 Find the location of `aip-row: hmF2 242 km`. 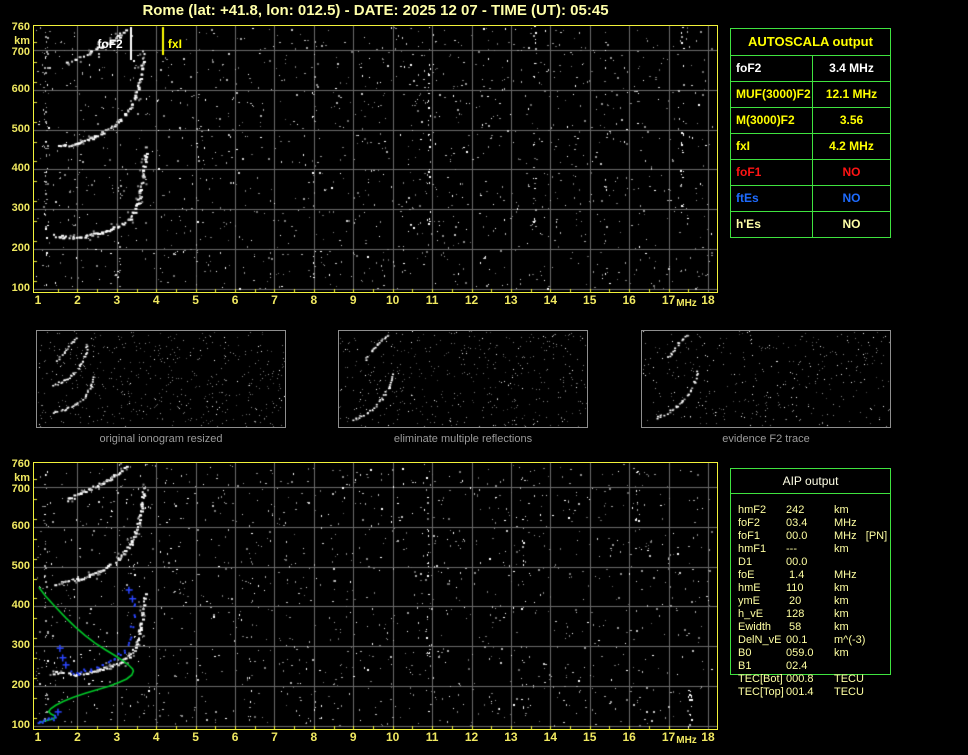

aip-row: hmF2 242 km is located at coordinates (815, 510).